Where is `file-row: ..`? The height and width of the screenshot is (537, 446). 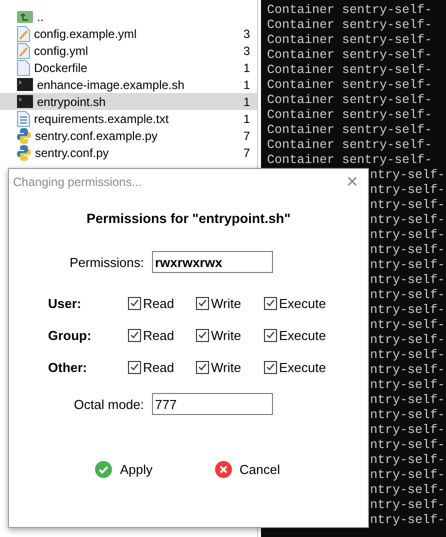 file-row: .. is located at coordinates (128, 16).